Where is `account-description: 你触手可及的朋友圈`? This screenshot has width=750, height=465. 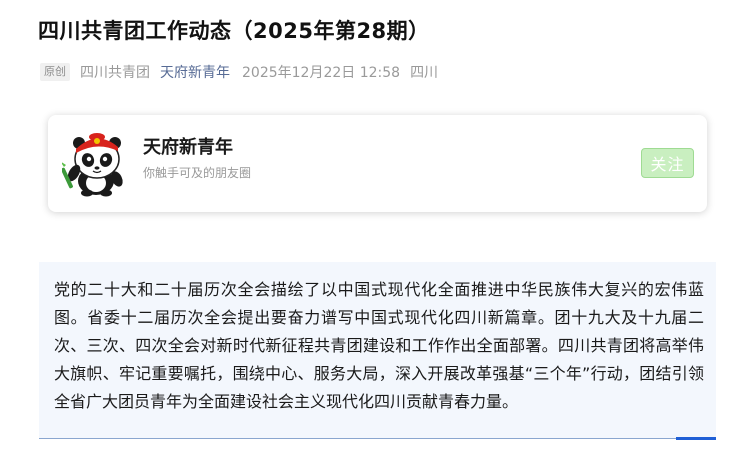
account-description: 你触手可及的朋友圈 is located at coordinates (197, 173).